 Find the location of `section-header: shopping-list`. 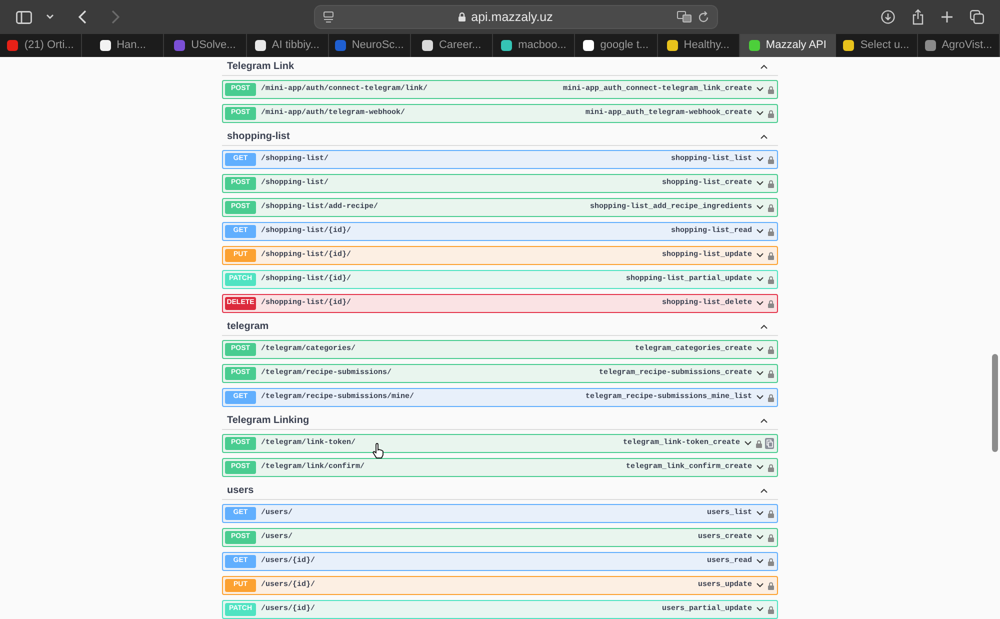

section-header: shopping-list is located at coordinates (500, 137).